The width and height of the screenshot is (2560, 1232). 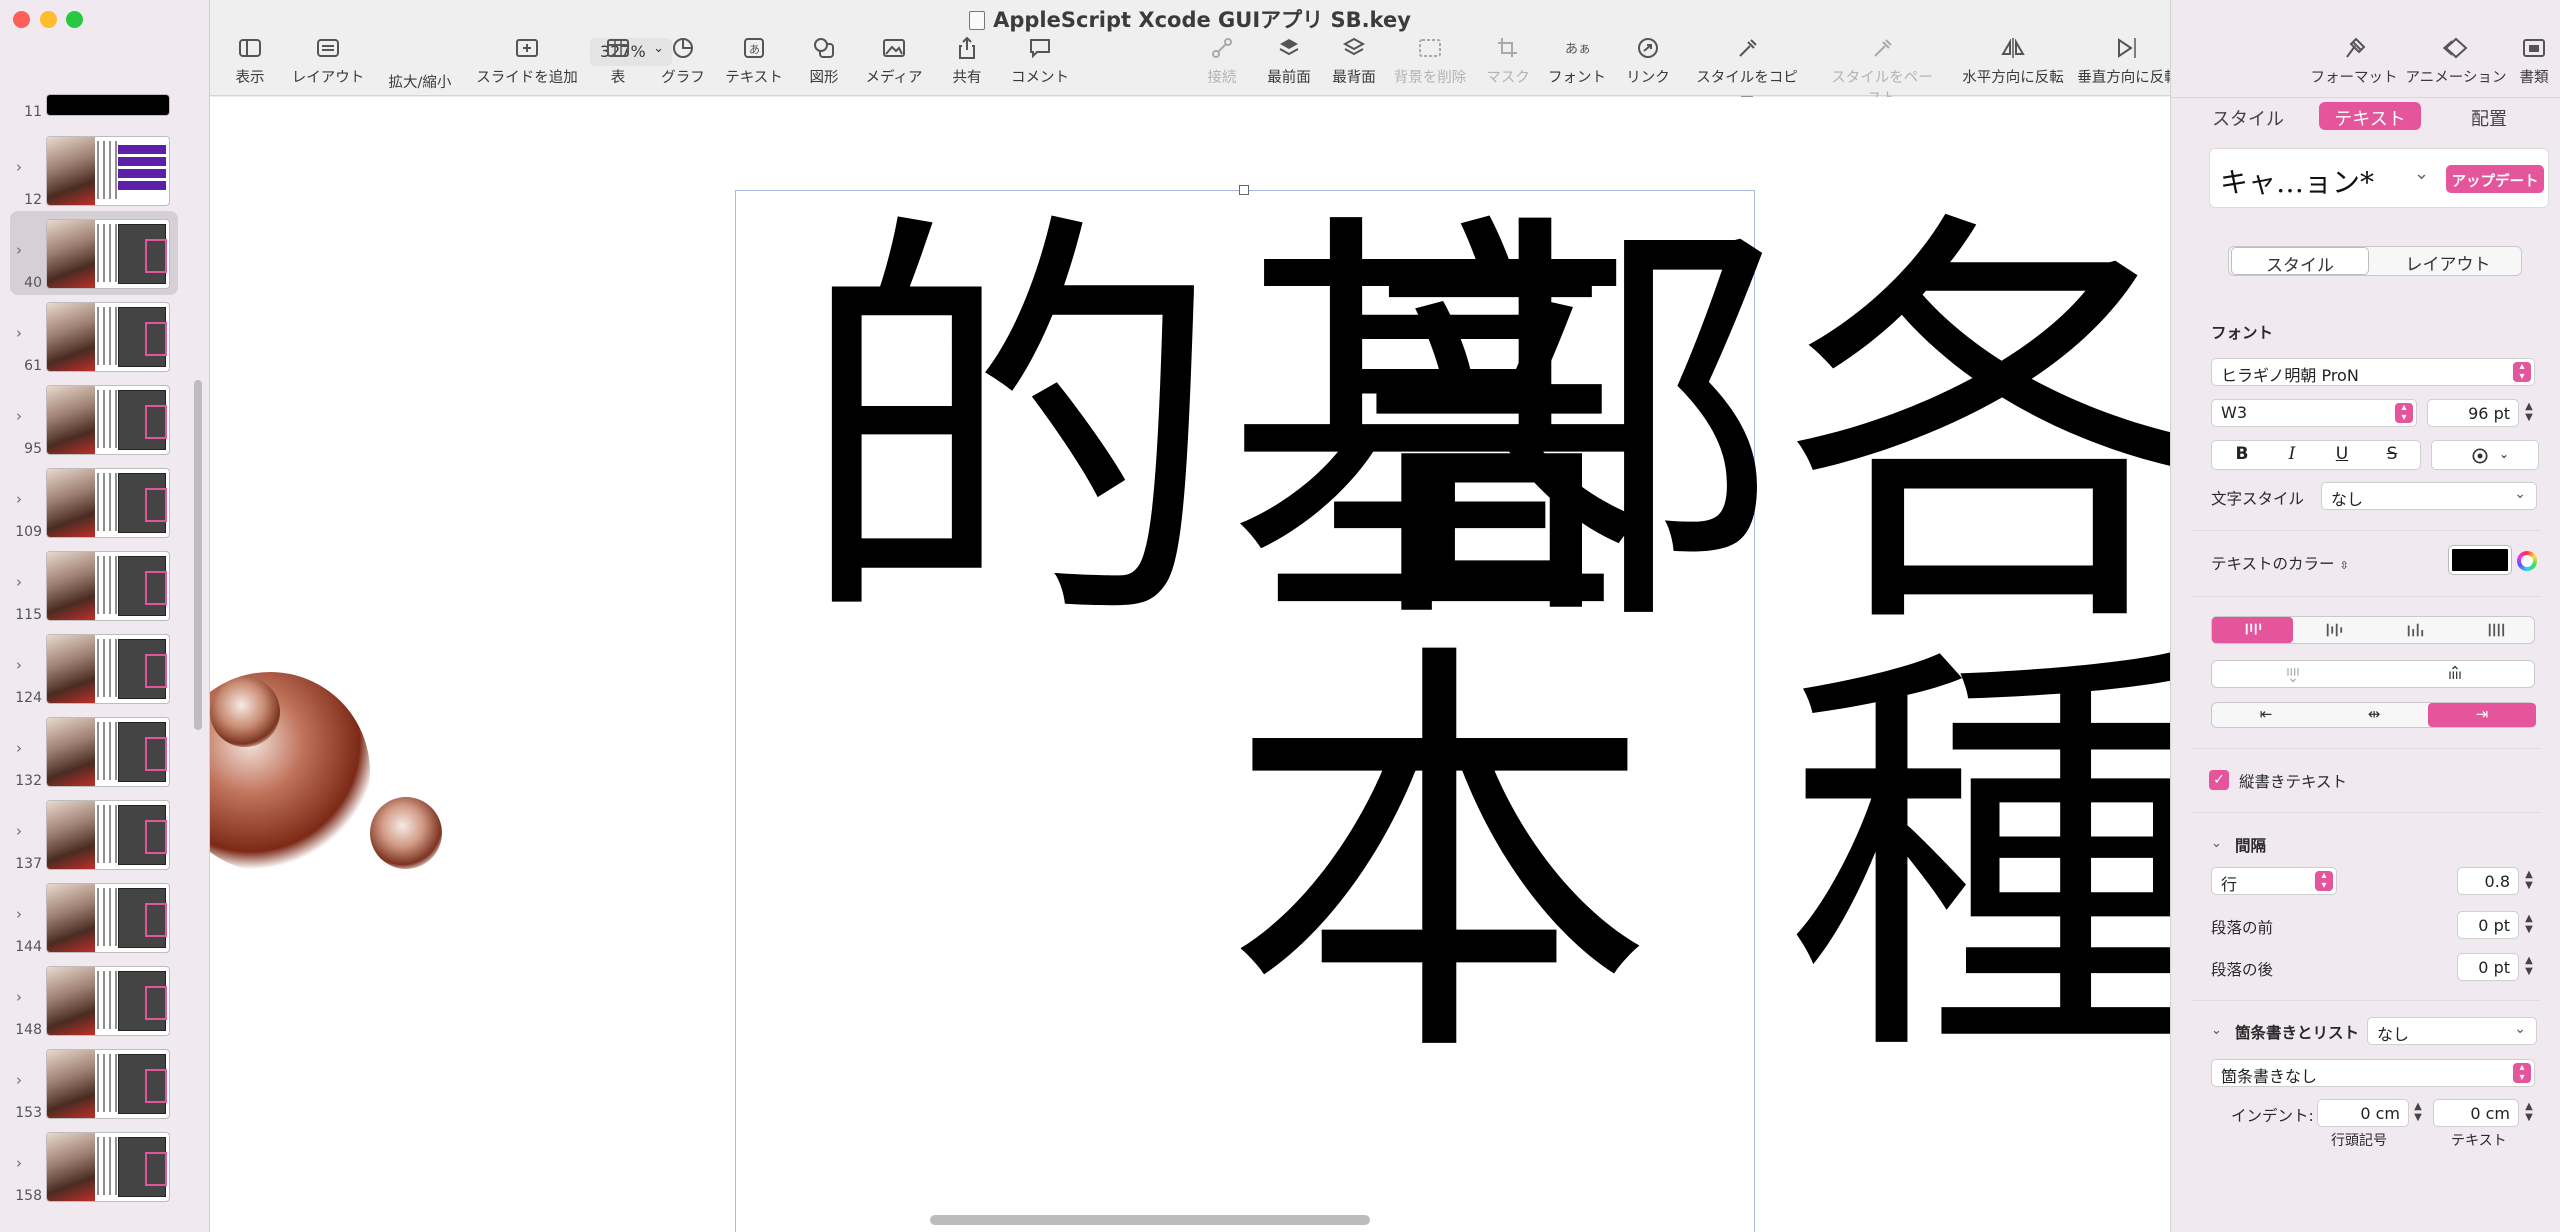 What do you see at coordinates (2519, 61) in the screenshot?
I see `document-button: 書類` at bounding box center [2519, 61].